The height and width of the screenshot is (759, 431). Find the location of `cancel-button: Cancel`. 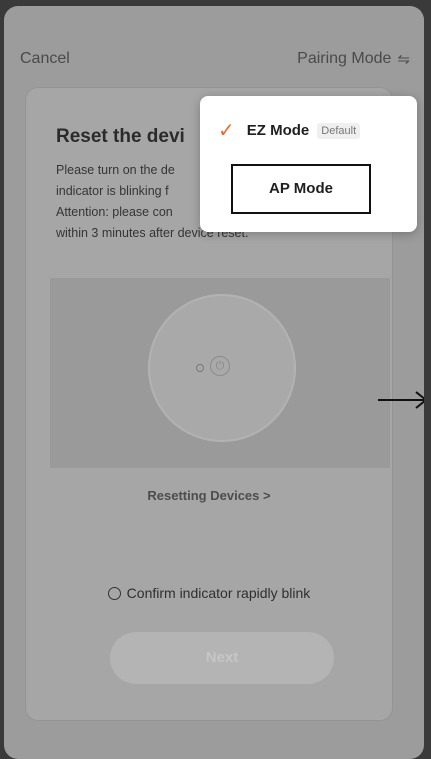

cancel-button: Cancel is located at coordinates (45, 59).